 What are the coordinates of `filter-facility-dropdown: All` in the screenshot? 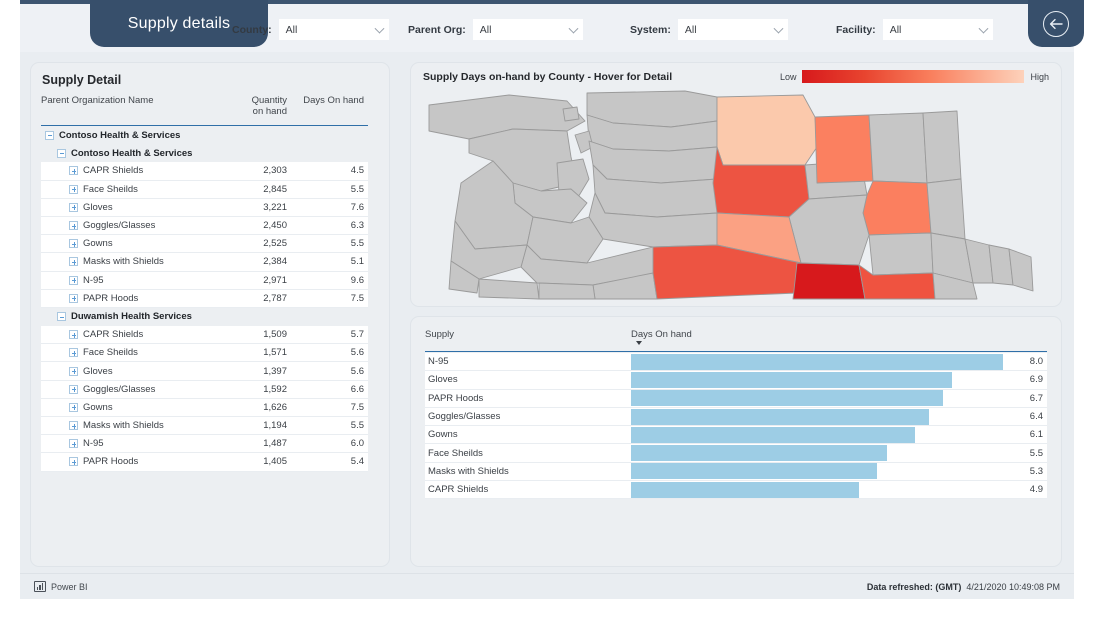 It's located at (937, 29).